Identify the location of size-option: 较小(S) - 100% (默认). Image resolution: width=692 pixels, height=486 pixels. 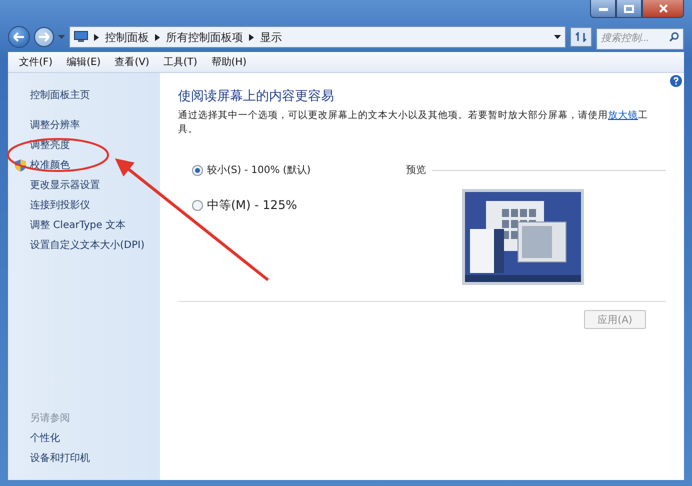
(299, 170).